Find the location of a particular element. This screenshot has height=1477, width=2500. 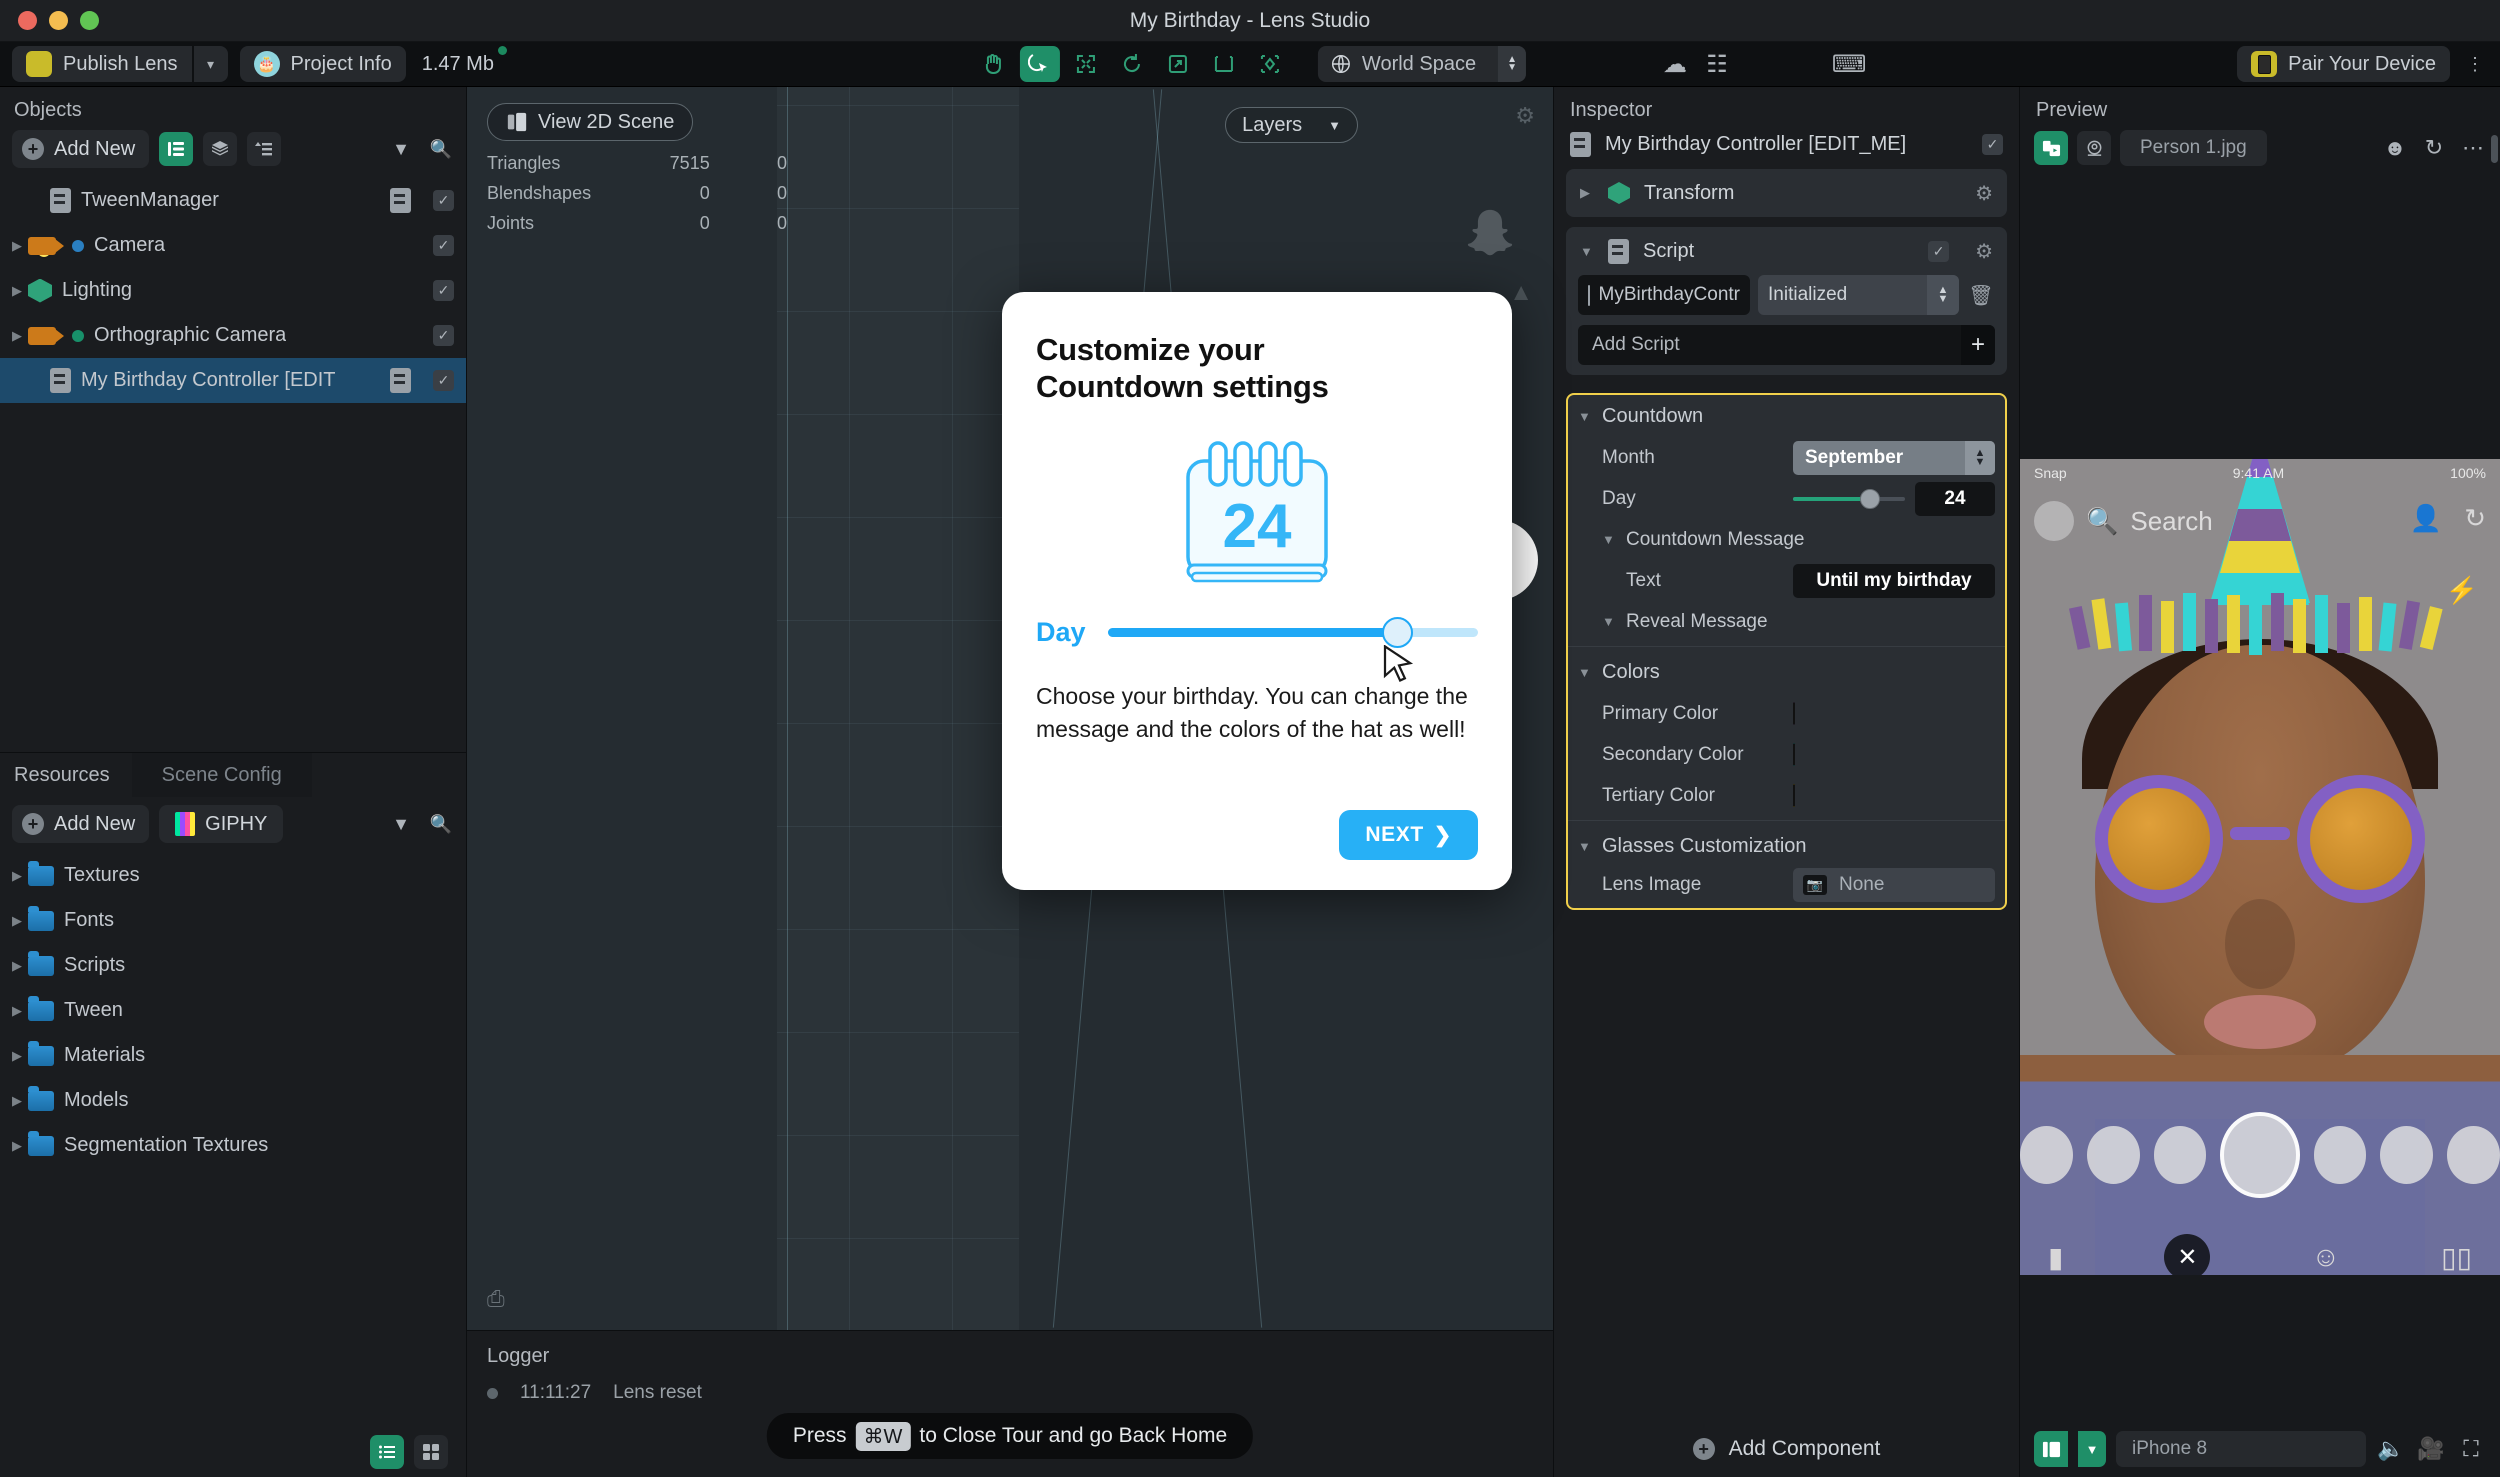

close-lens-icon: ✕ is located at coordinates (2187, 1254).